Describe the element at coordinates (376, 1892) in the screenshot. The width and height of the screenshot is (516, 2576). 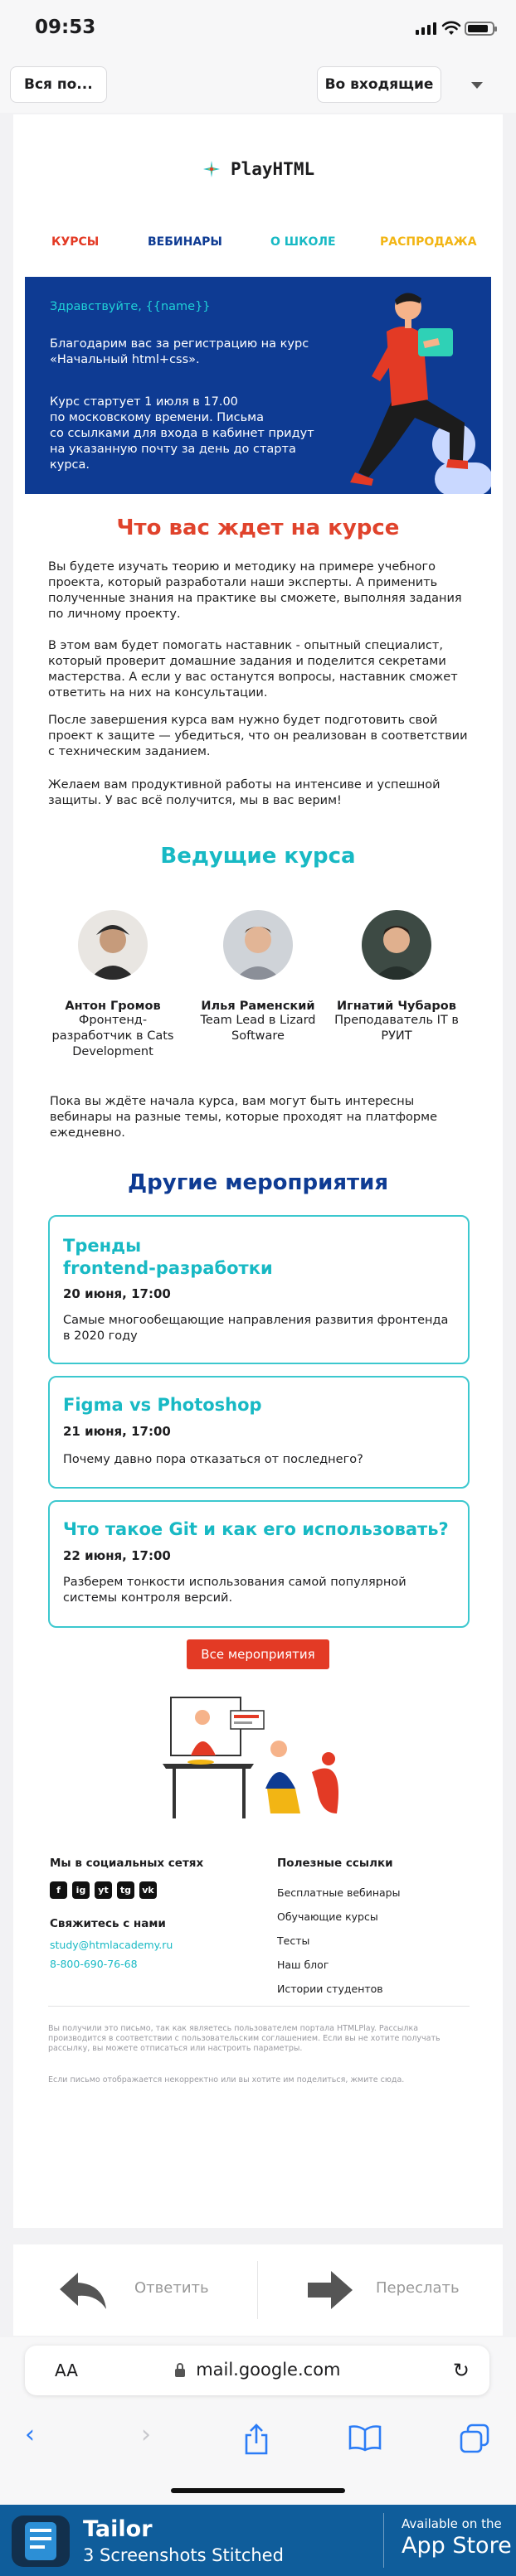
I see `footer-link: Бесплатные вебинары` at that location.